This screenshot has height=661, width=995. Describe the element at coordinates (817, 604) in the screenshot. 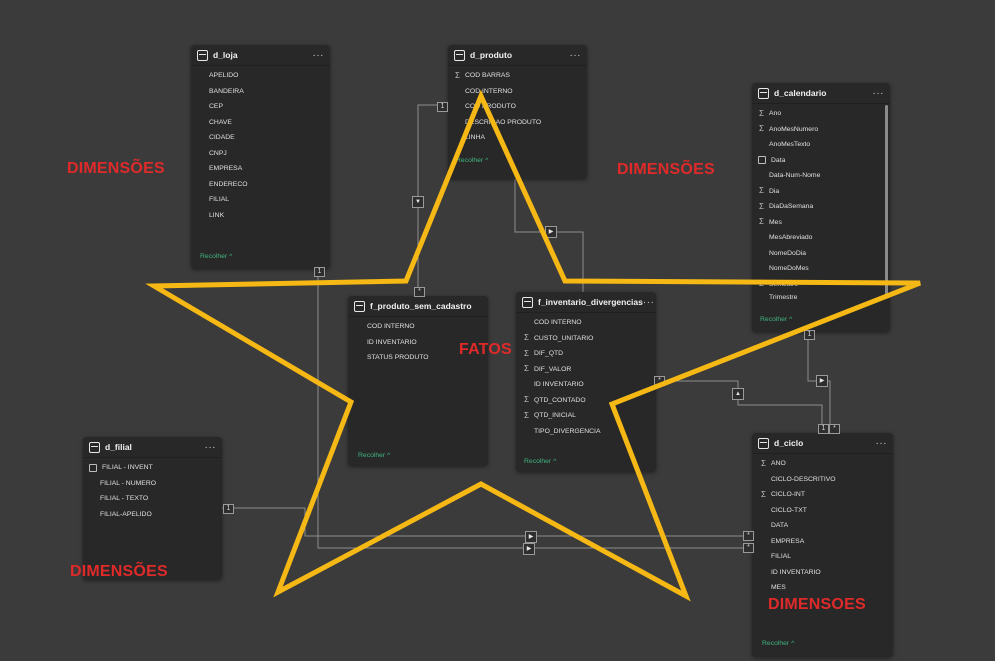

I see `dimensoes-label: DIMENSOES` at that location.